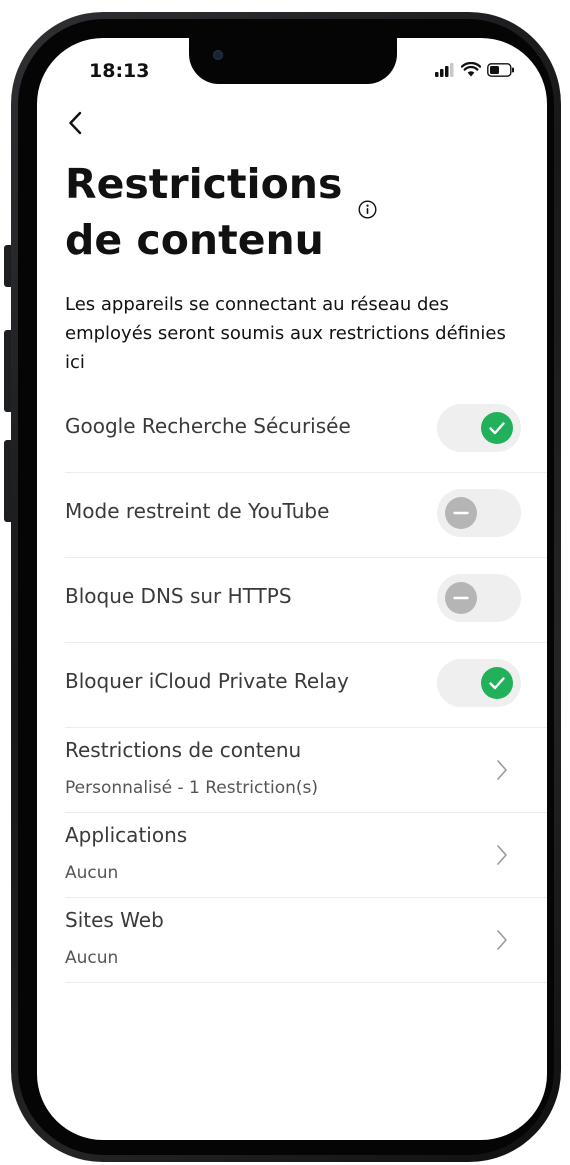  I want to click on toggle-youtube-restricted, so click(479, 513).